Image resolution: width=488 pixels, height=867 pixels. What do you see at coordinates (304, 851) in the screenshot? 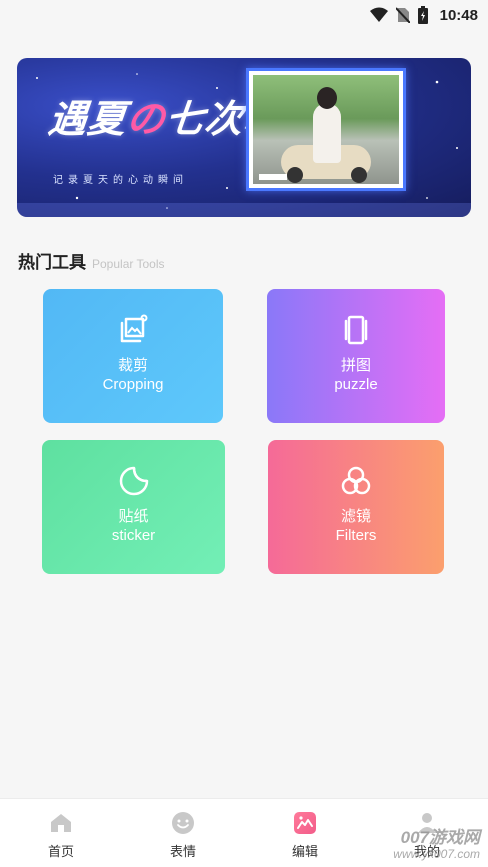
I see `nav-label: 编辑` at bounding box center [304, 851].